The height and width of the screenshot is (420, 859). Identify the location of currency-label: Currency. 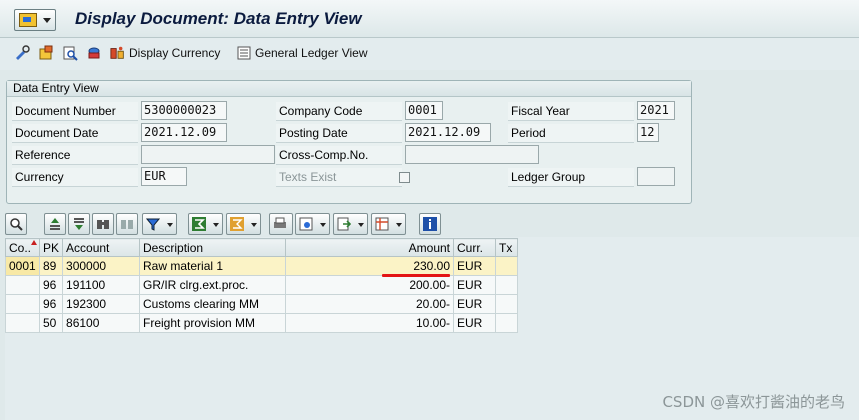
(75, 177).